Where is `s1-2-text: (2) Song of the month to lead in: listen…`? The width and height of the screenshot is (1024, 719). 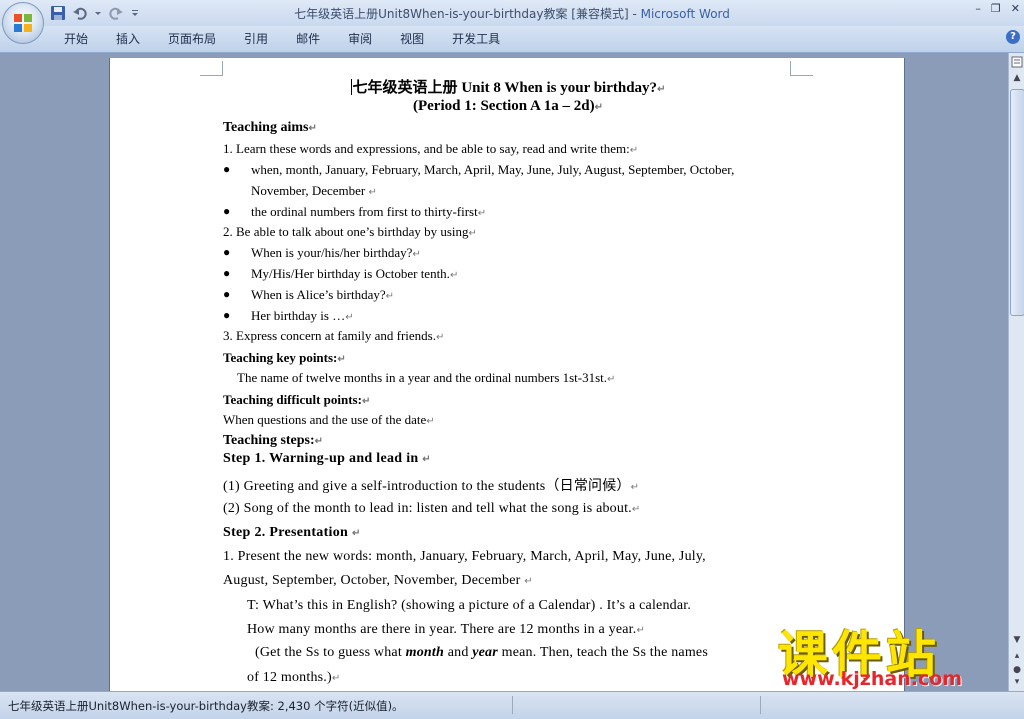
s1-2-text: (2) Song of the month to lead in: listen… is located at coordinates (427, 508).